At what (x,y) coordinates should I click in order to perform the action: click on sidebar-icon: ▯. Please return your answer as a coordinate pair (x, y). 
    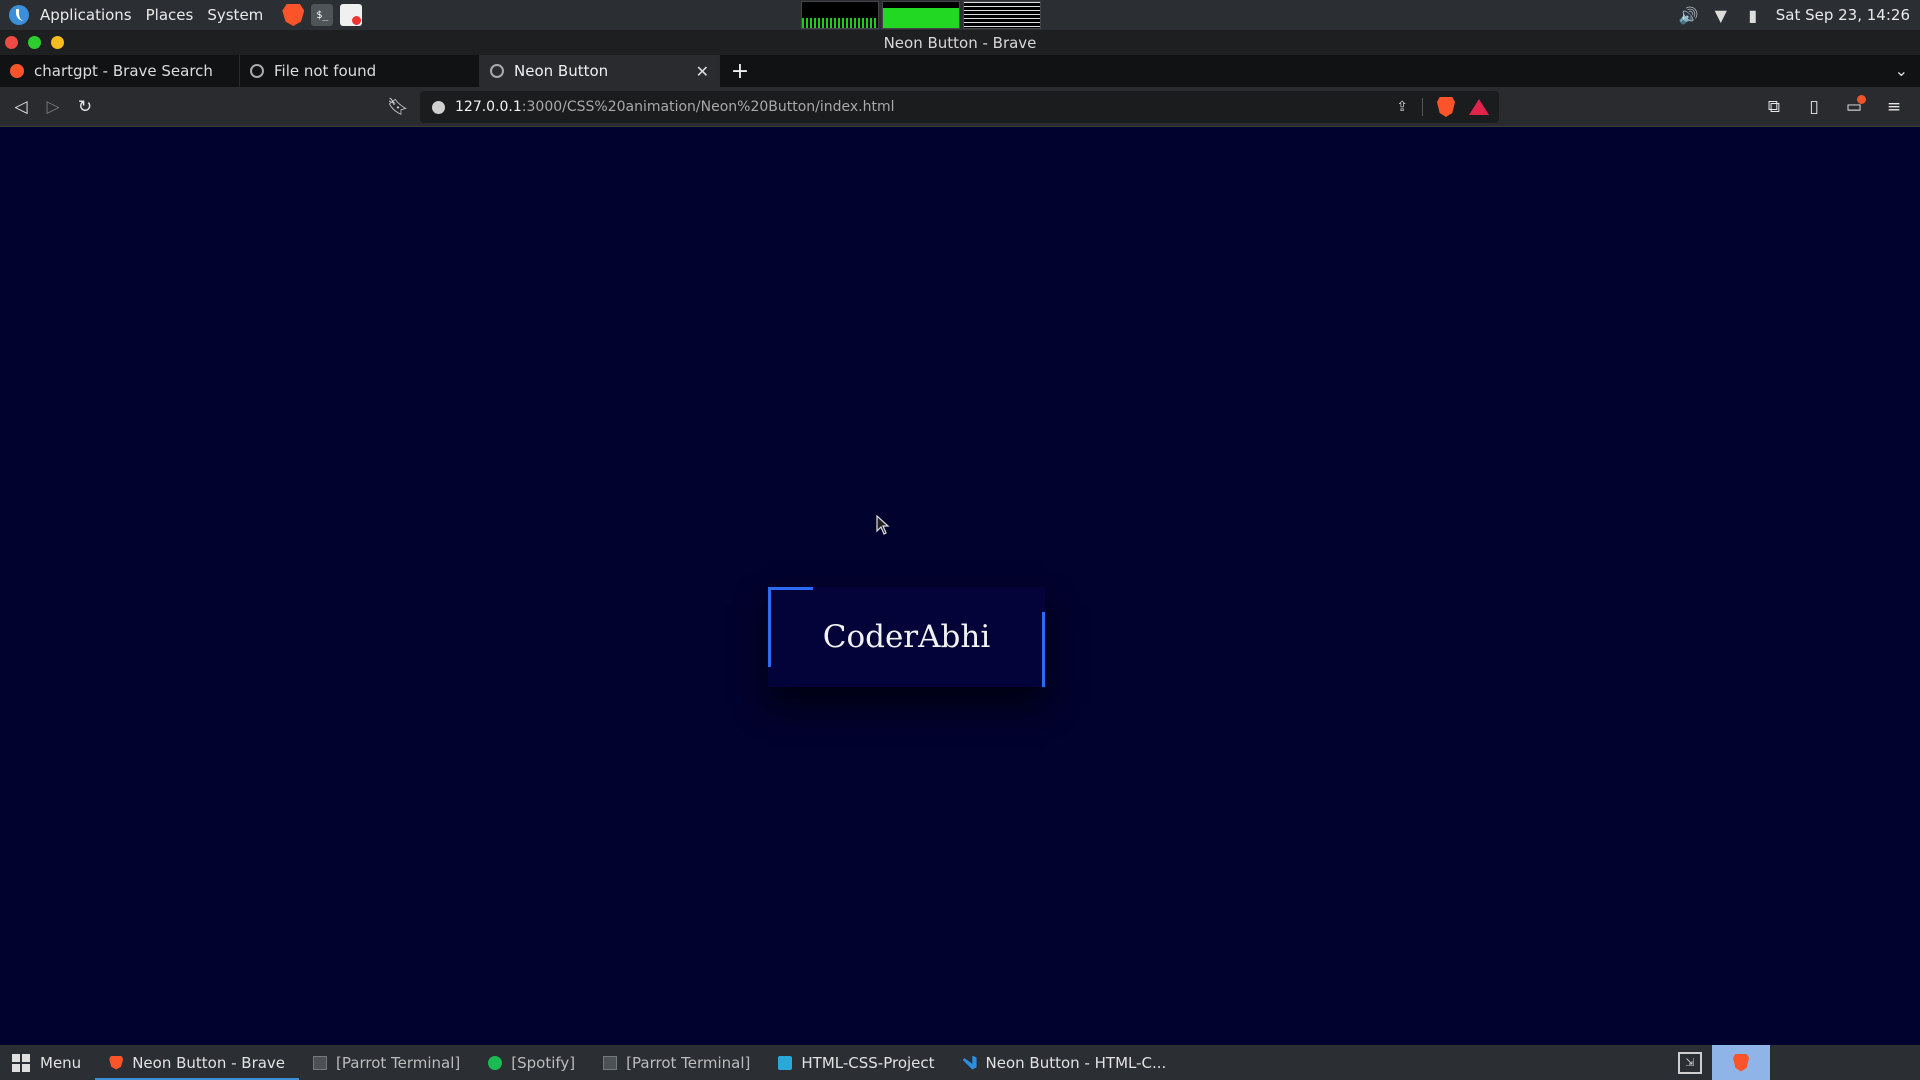
    Looking at the image, I should click on (1814, 107).